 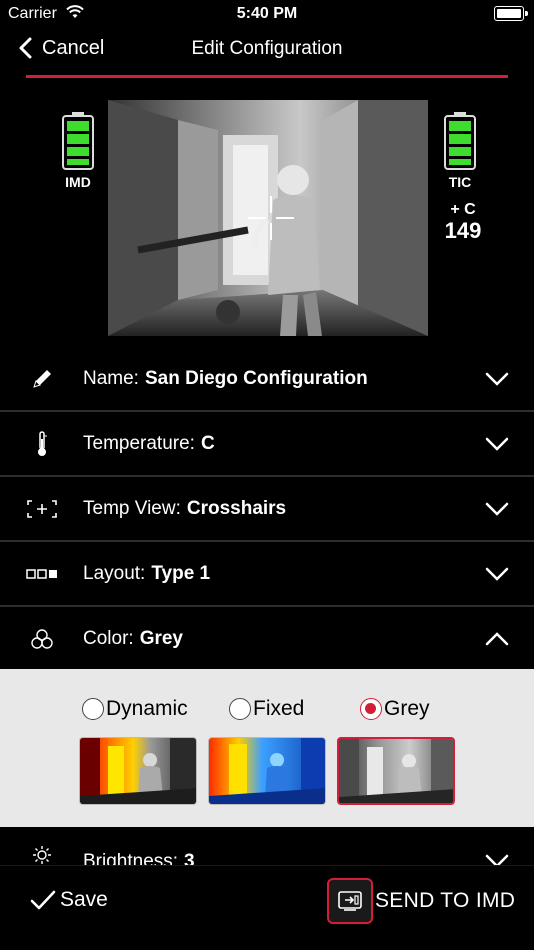 I want to click on layout-blocks-icon, so click(x=42, y=574).